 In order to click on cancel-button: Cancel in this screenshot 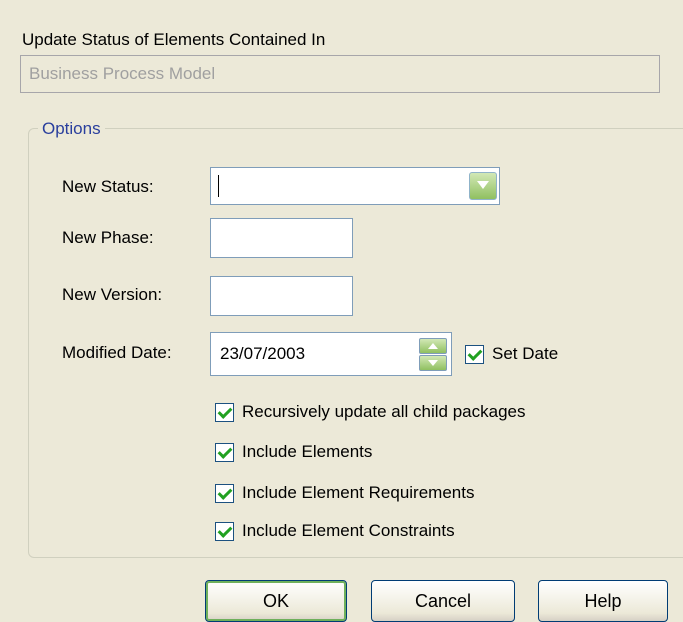, I will do `click(443, 601)`.